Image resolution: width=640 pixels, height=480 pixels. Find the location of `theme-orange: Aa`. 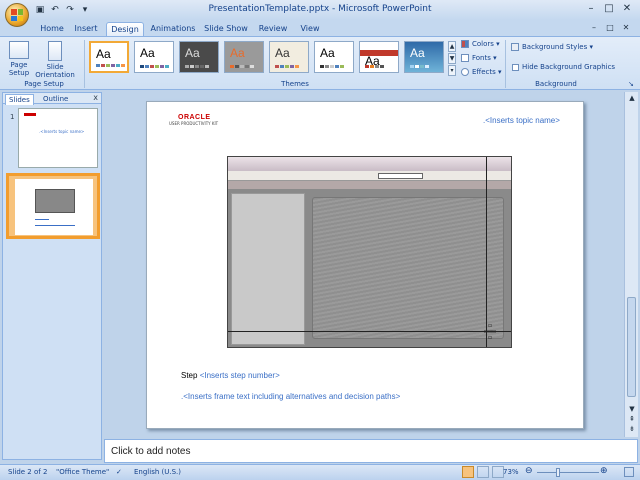

theme-orange: Aa is located at coordinates (379, 57).